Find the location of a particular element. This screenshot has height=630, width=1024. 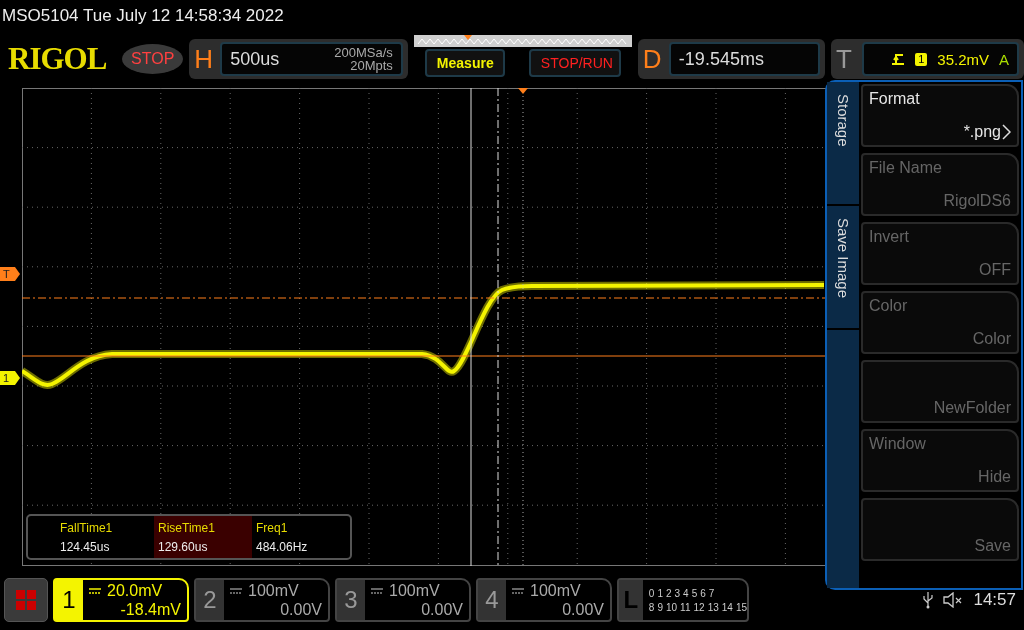

trigger-marker: T is located at coordinates (10, 274).